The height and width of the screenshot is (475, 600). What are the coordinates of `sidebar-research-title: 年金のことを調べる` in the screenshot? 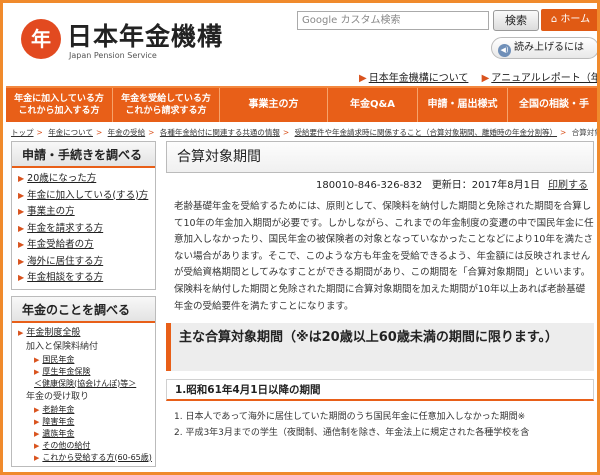 It's located at (83, 309).